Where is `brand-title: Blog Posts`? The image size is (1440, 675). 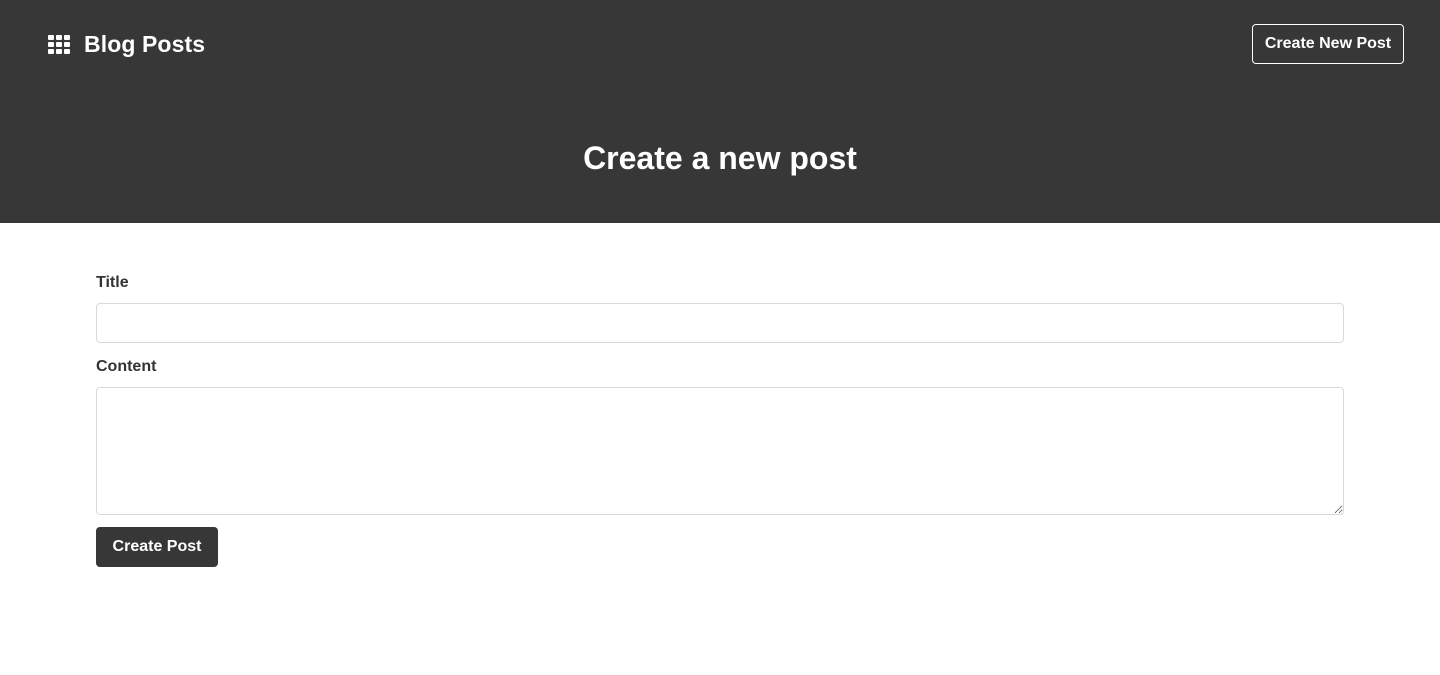 brand-title: Blog Posts is located at coordinates (144, 44).